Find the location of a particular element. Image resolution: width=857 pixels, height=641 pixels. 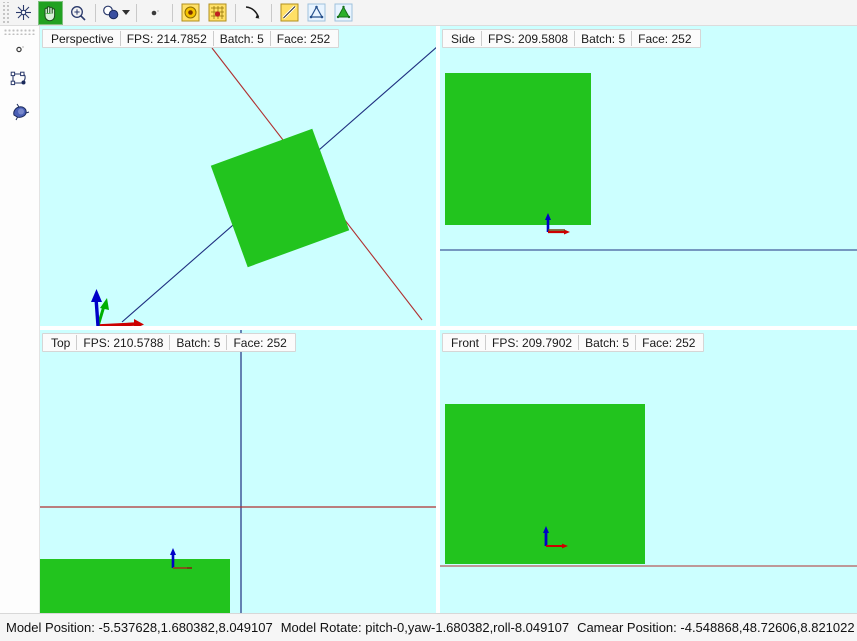

viewport-face-perspective: Face: 252 is located at coordinates (303, 38).